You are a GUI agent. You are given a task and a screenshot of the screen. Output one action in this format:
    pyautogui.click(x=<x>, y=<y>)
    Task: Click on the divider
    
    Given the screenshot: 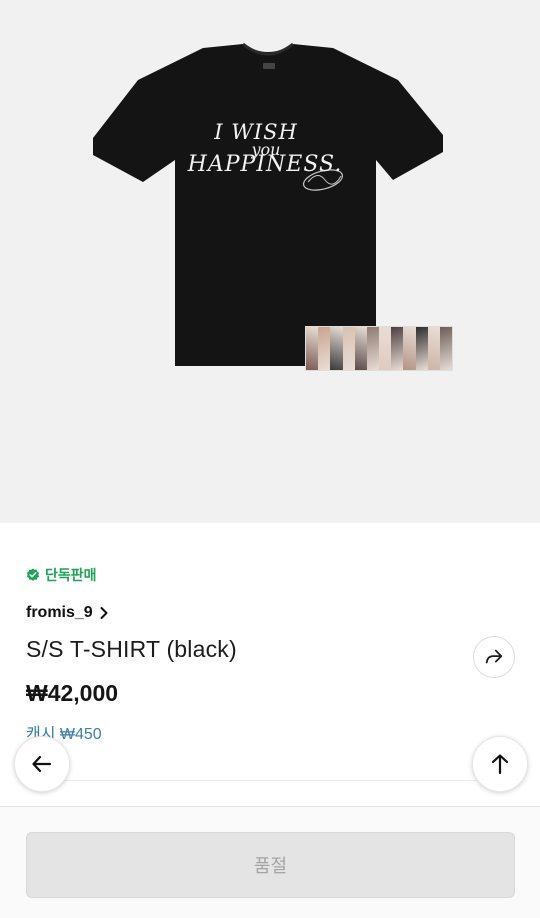 What is the action you would take?
    pyautogui.click(x=270, y=780)
    